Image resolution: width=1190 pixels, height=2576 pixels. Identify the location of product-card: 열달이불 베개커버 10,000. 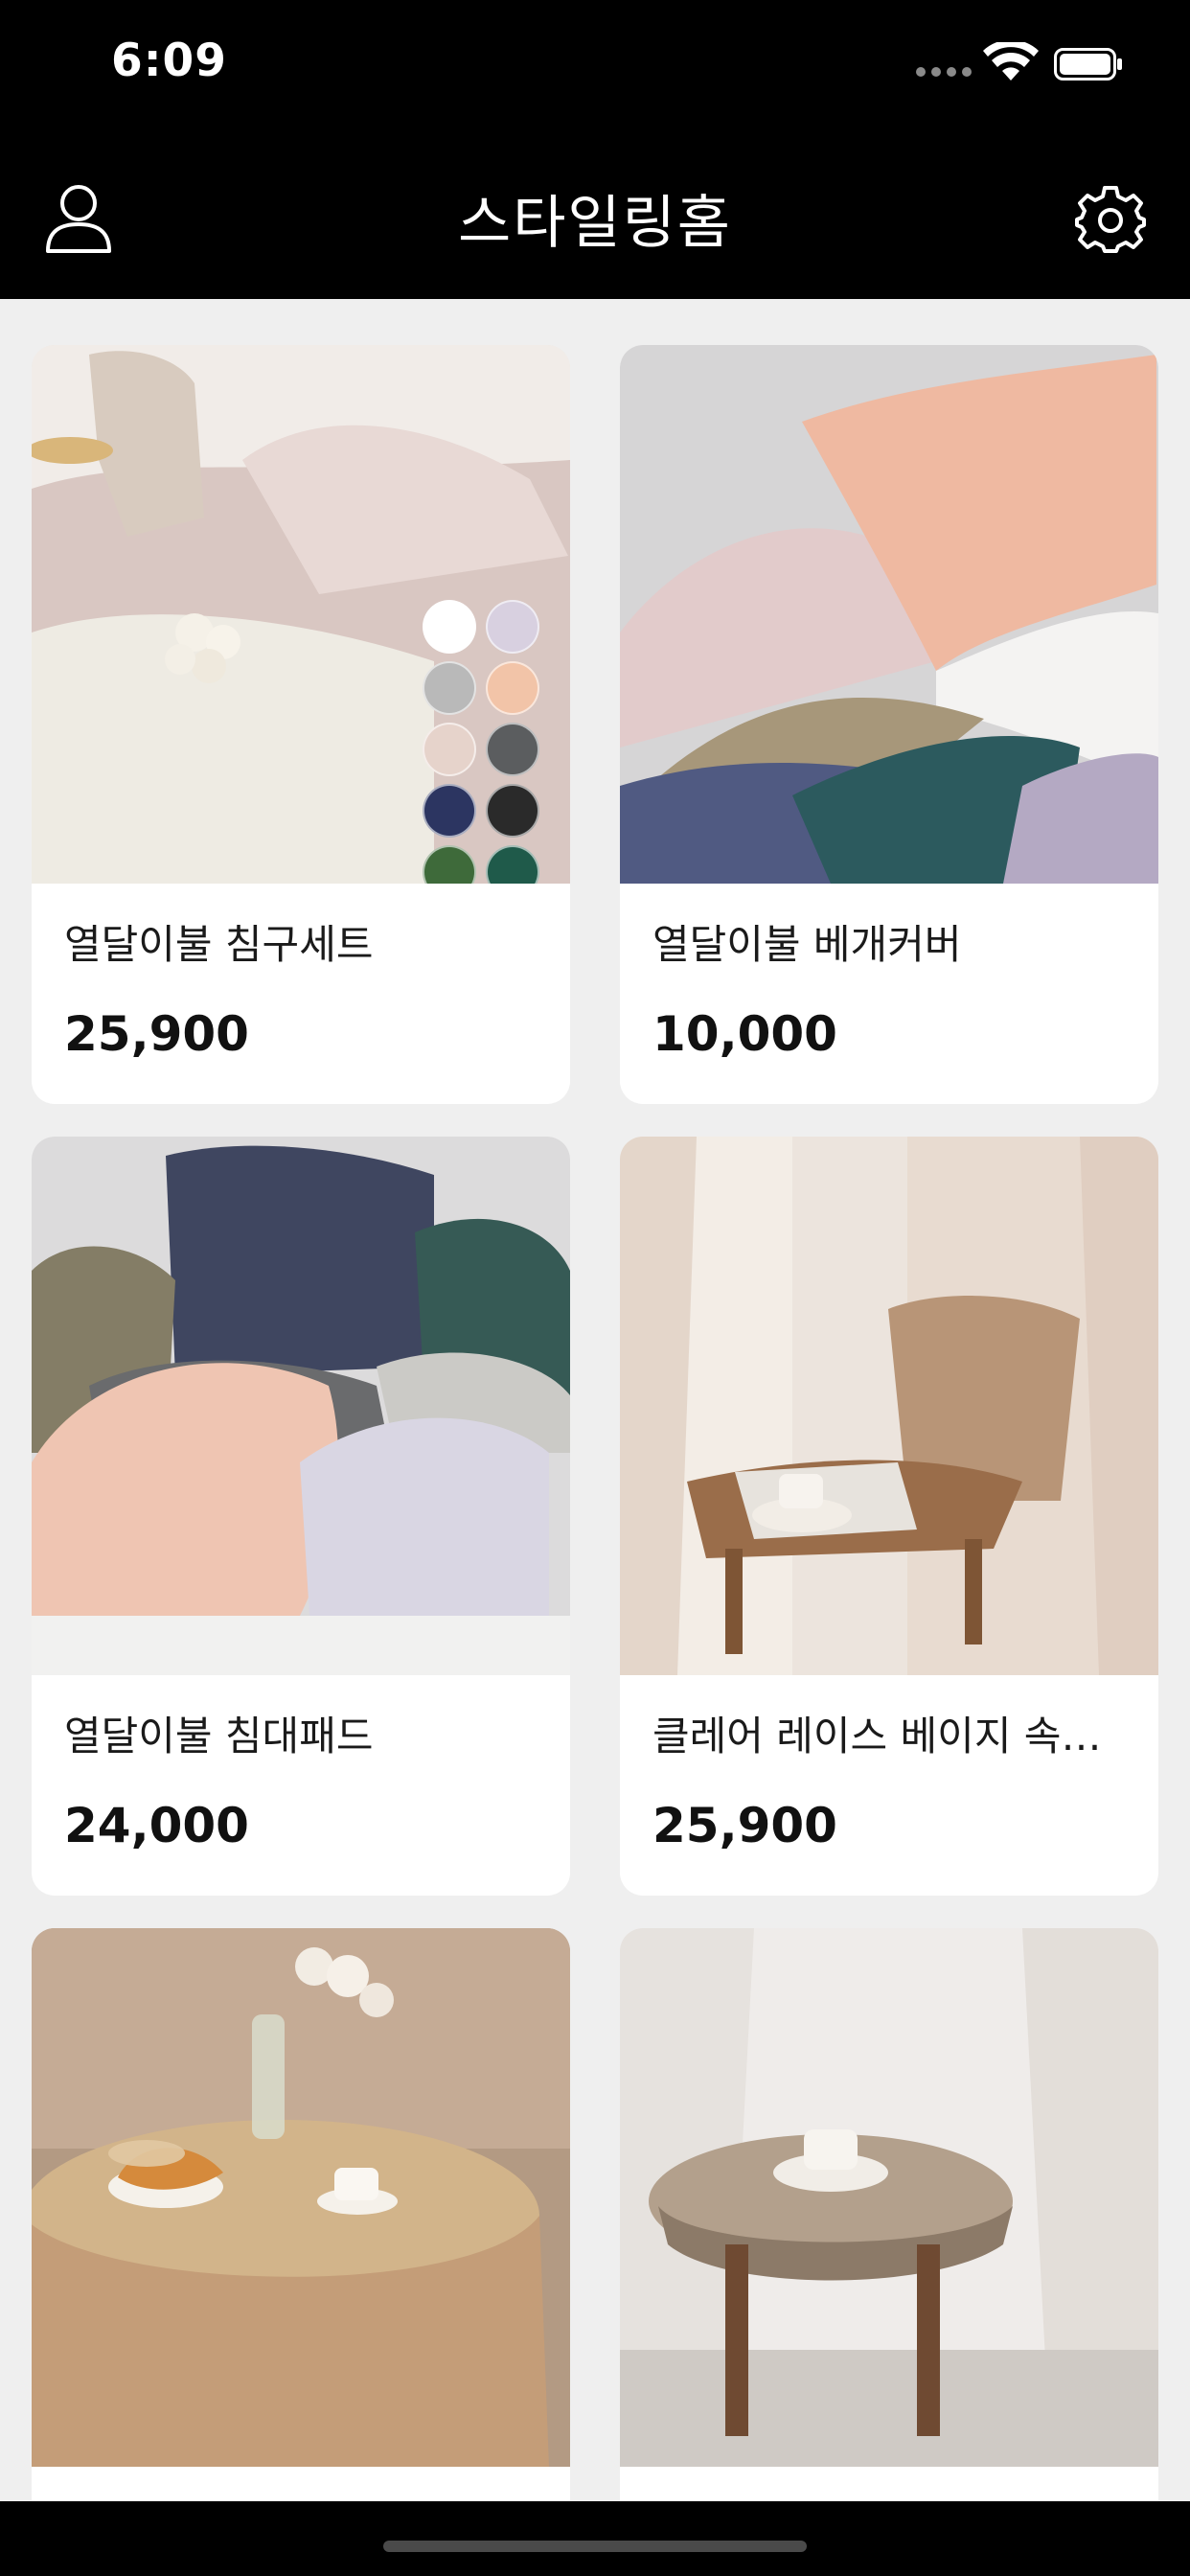
(889, 724).